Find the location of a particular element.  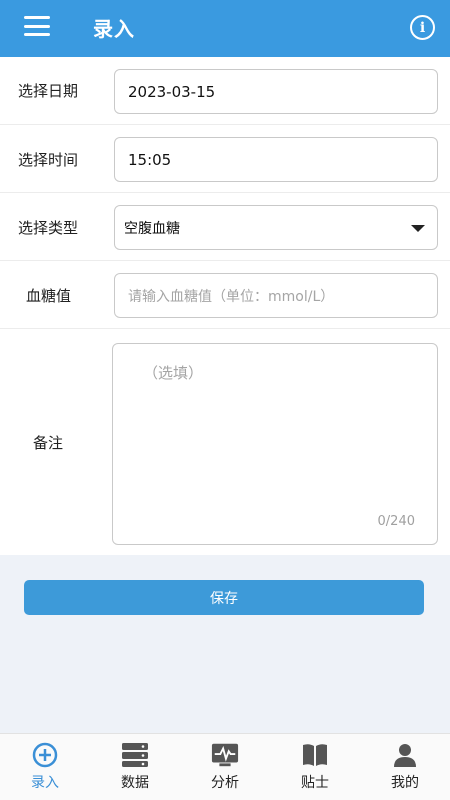

nav-label-entry: 录入 is located at coordinates (45, 783).